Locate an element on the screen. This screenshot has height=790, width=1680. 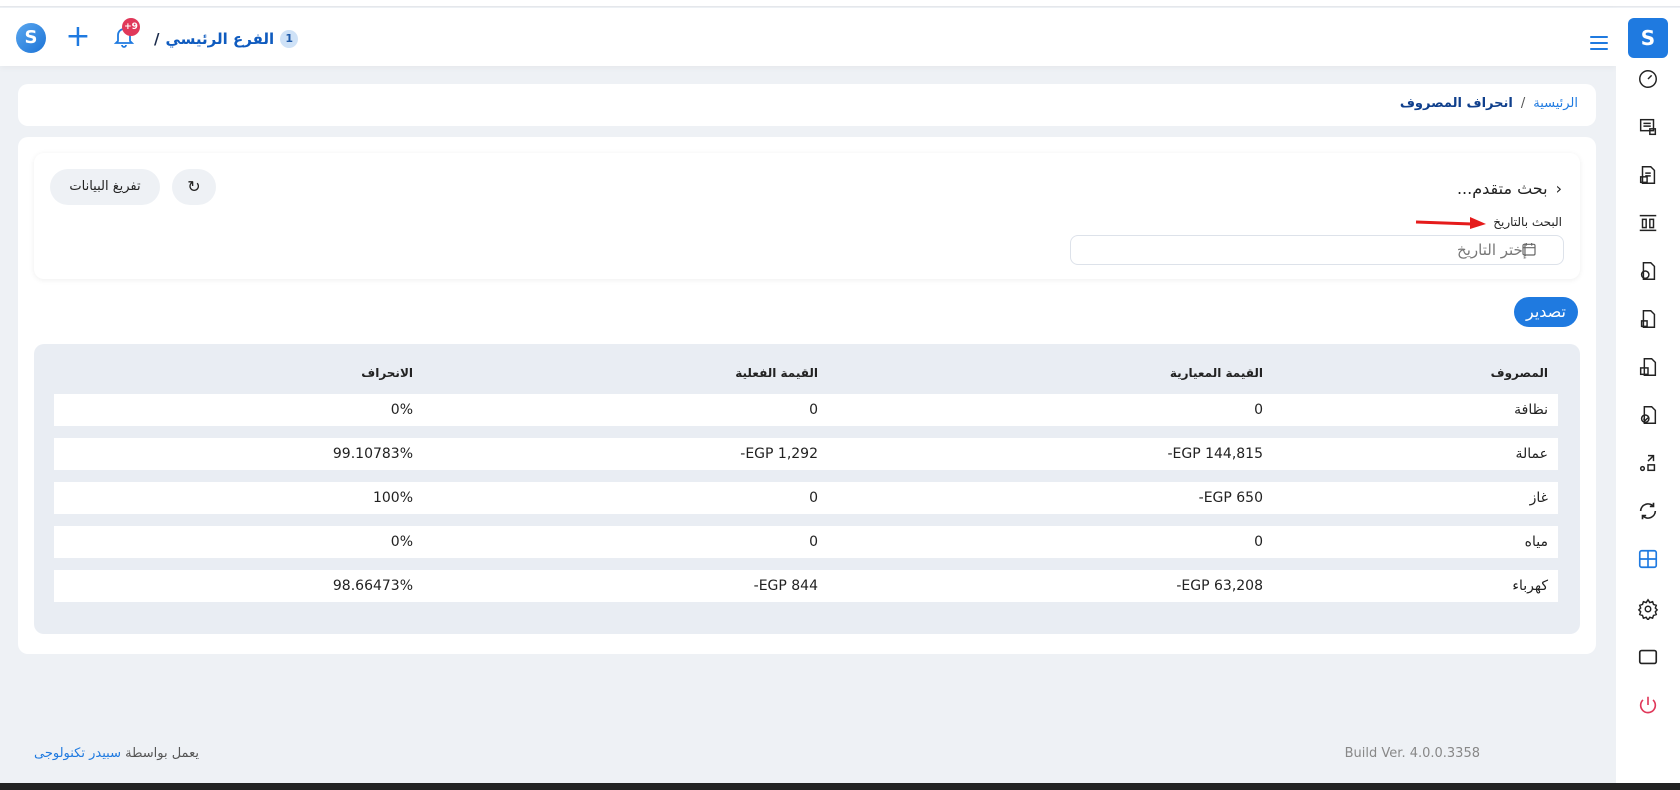
cell-actual-value: EGP 1,292- is located at coordinates (779, 454).